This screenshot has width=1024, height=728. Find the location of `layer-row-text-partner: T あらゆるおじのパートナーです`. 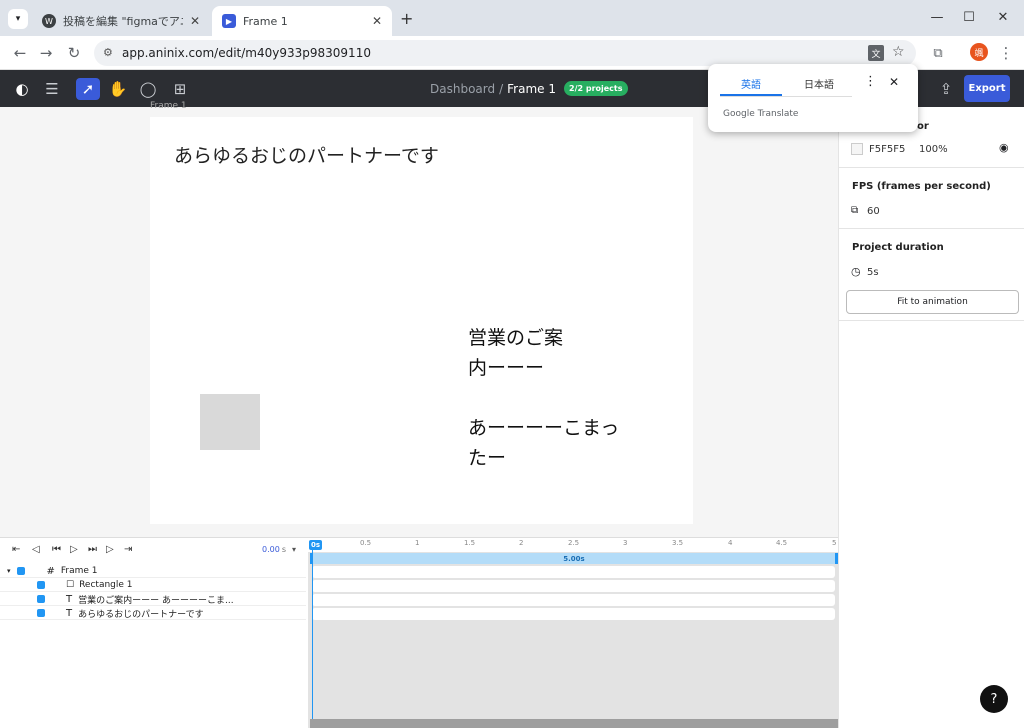

layer-row-text-partner: T あらゆるおじのパートナーです is located at coordinates (153, 613).